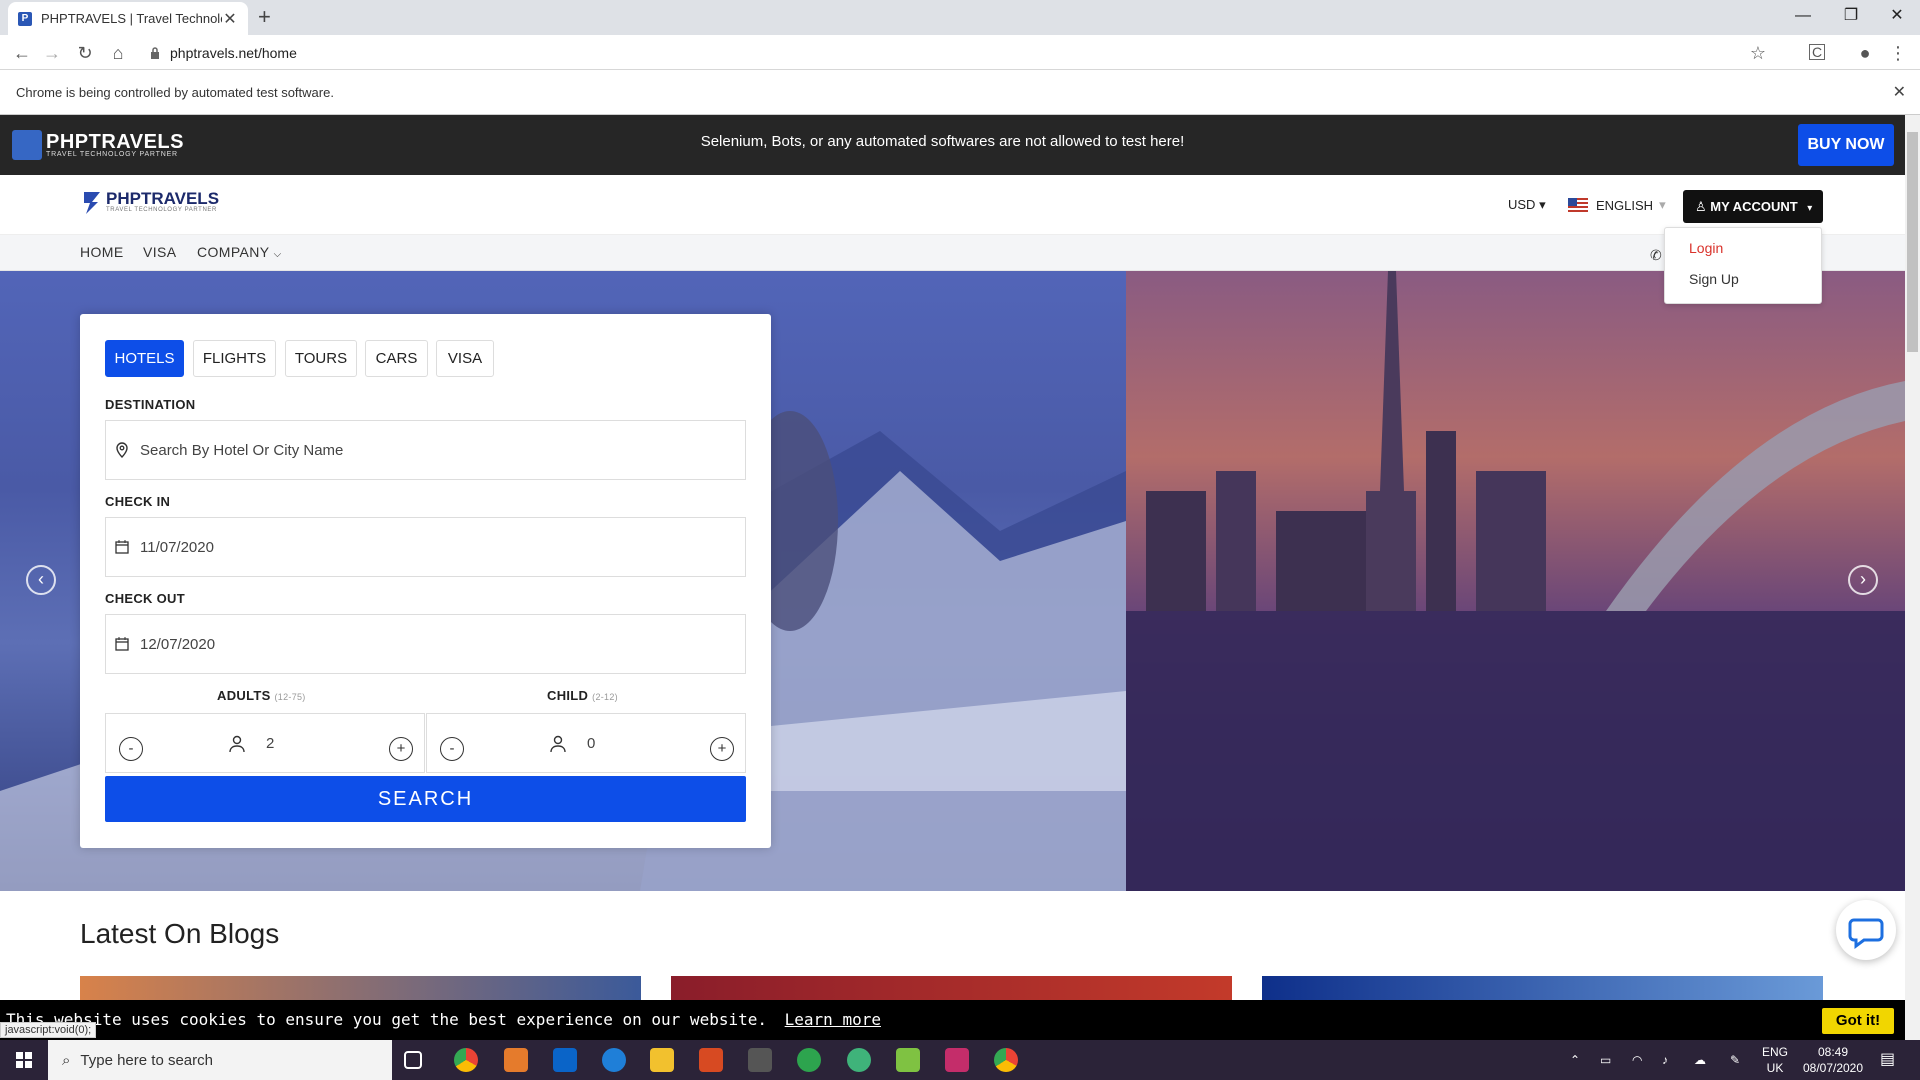  Describe the element at coordinates (149, 202) in the screenshot. I see `site-logo: PHPTRAVELS TRAVEL TECHNOLOGY PARTNER` at that location.